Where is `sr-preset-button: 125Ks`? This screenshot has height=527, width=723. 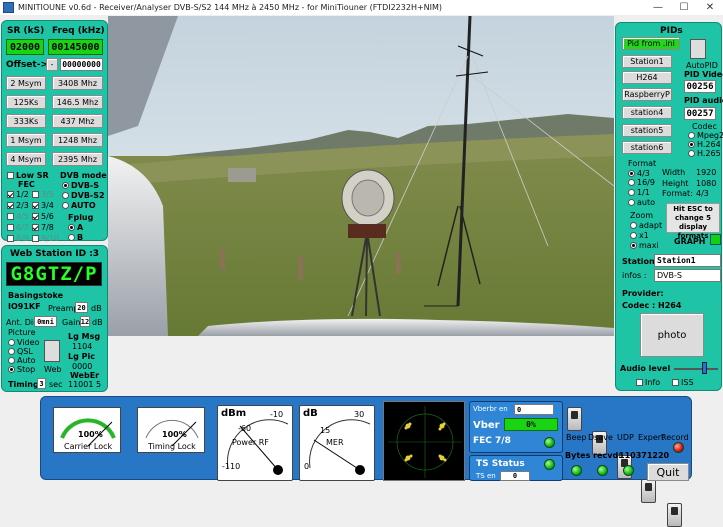 sr-preset-button: 125Ks is located at coordinates (26, 102).